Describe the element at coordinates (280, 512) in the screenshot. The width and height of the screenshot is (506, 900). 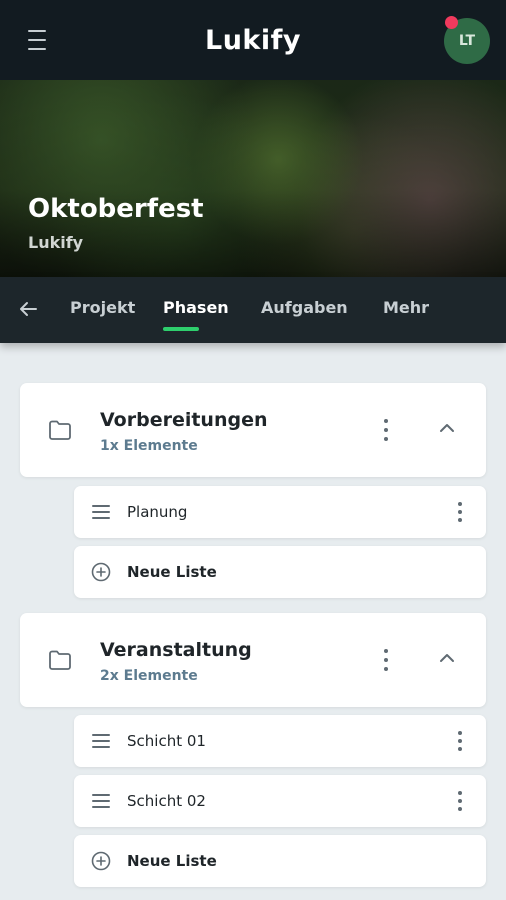
I see `list-item: Planung` at that location.